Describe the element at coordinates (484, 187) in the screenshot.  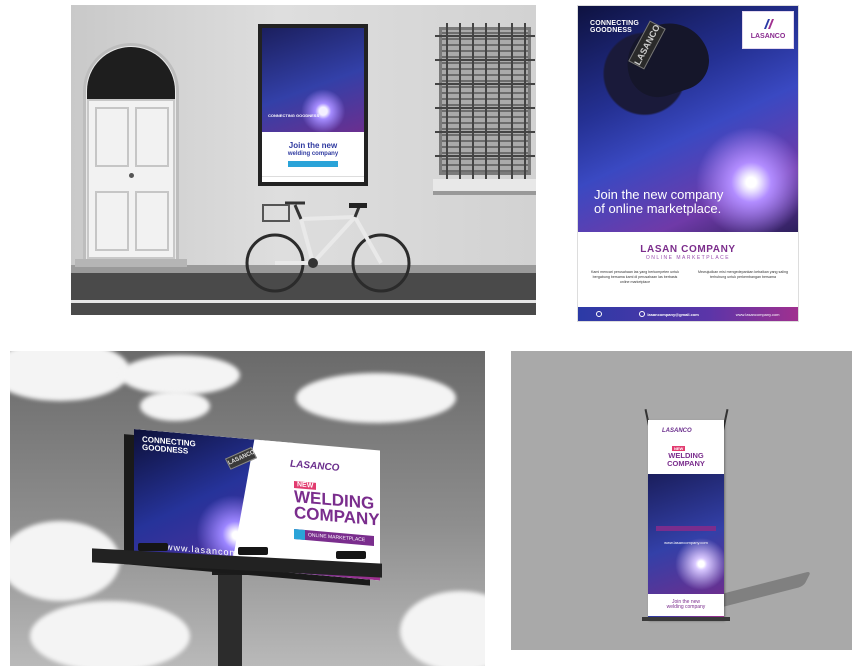
I see `window-sill` at that location.